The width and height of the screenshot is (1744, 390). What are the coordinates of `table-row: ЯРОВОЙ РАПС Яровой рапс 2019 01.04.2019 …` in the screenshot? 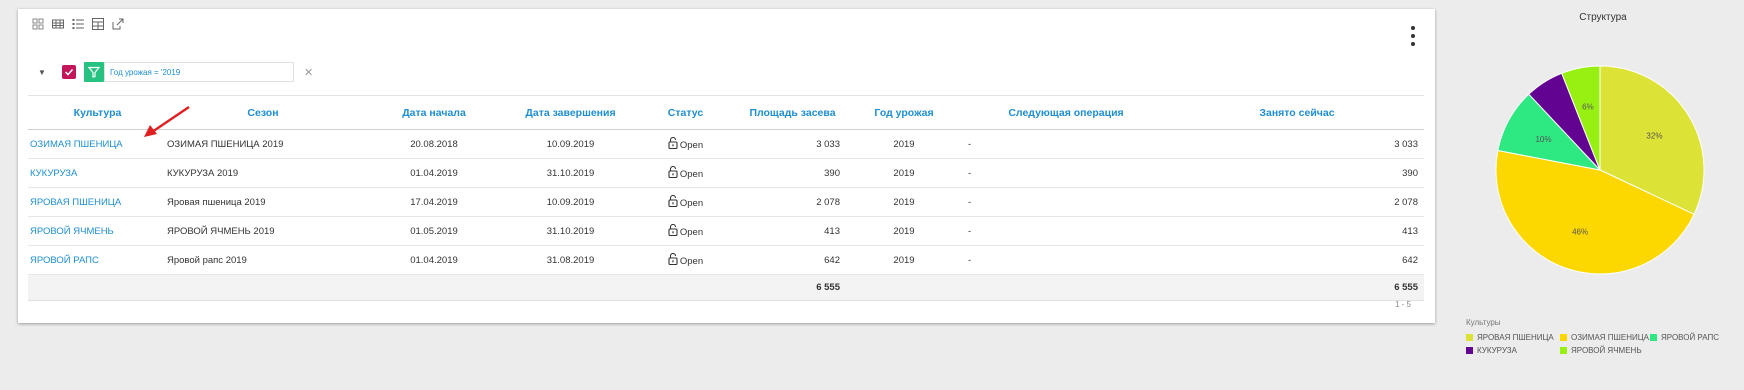 It's located at (726, 260).